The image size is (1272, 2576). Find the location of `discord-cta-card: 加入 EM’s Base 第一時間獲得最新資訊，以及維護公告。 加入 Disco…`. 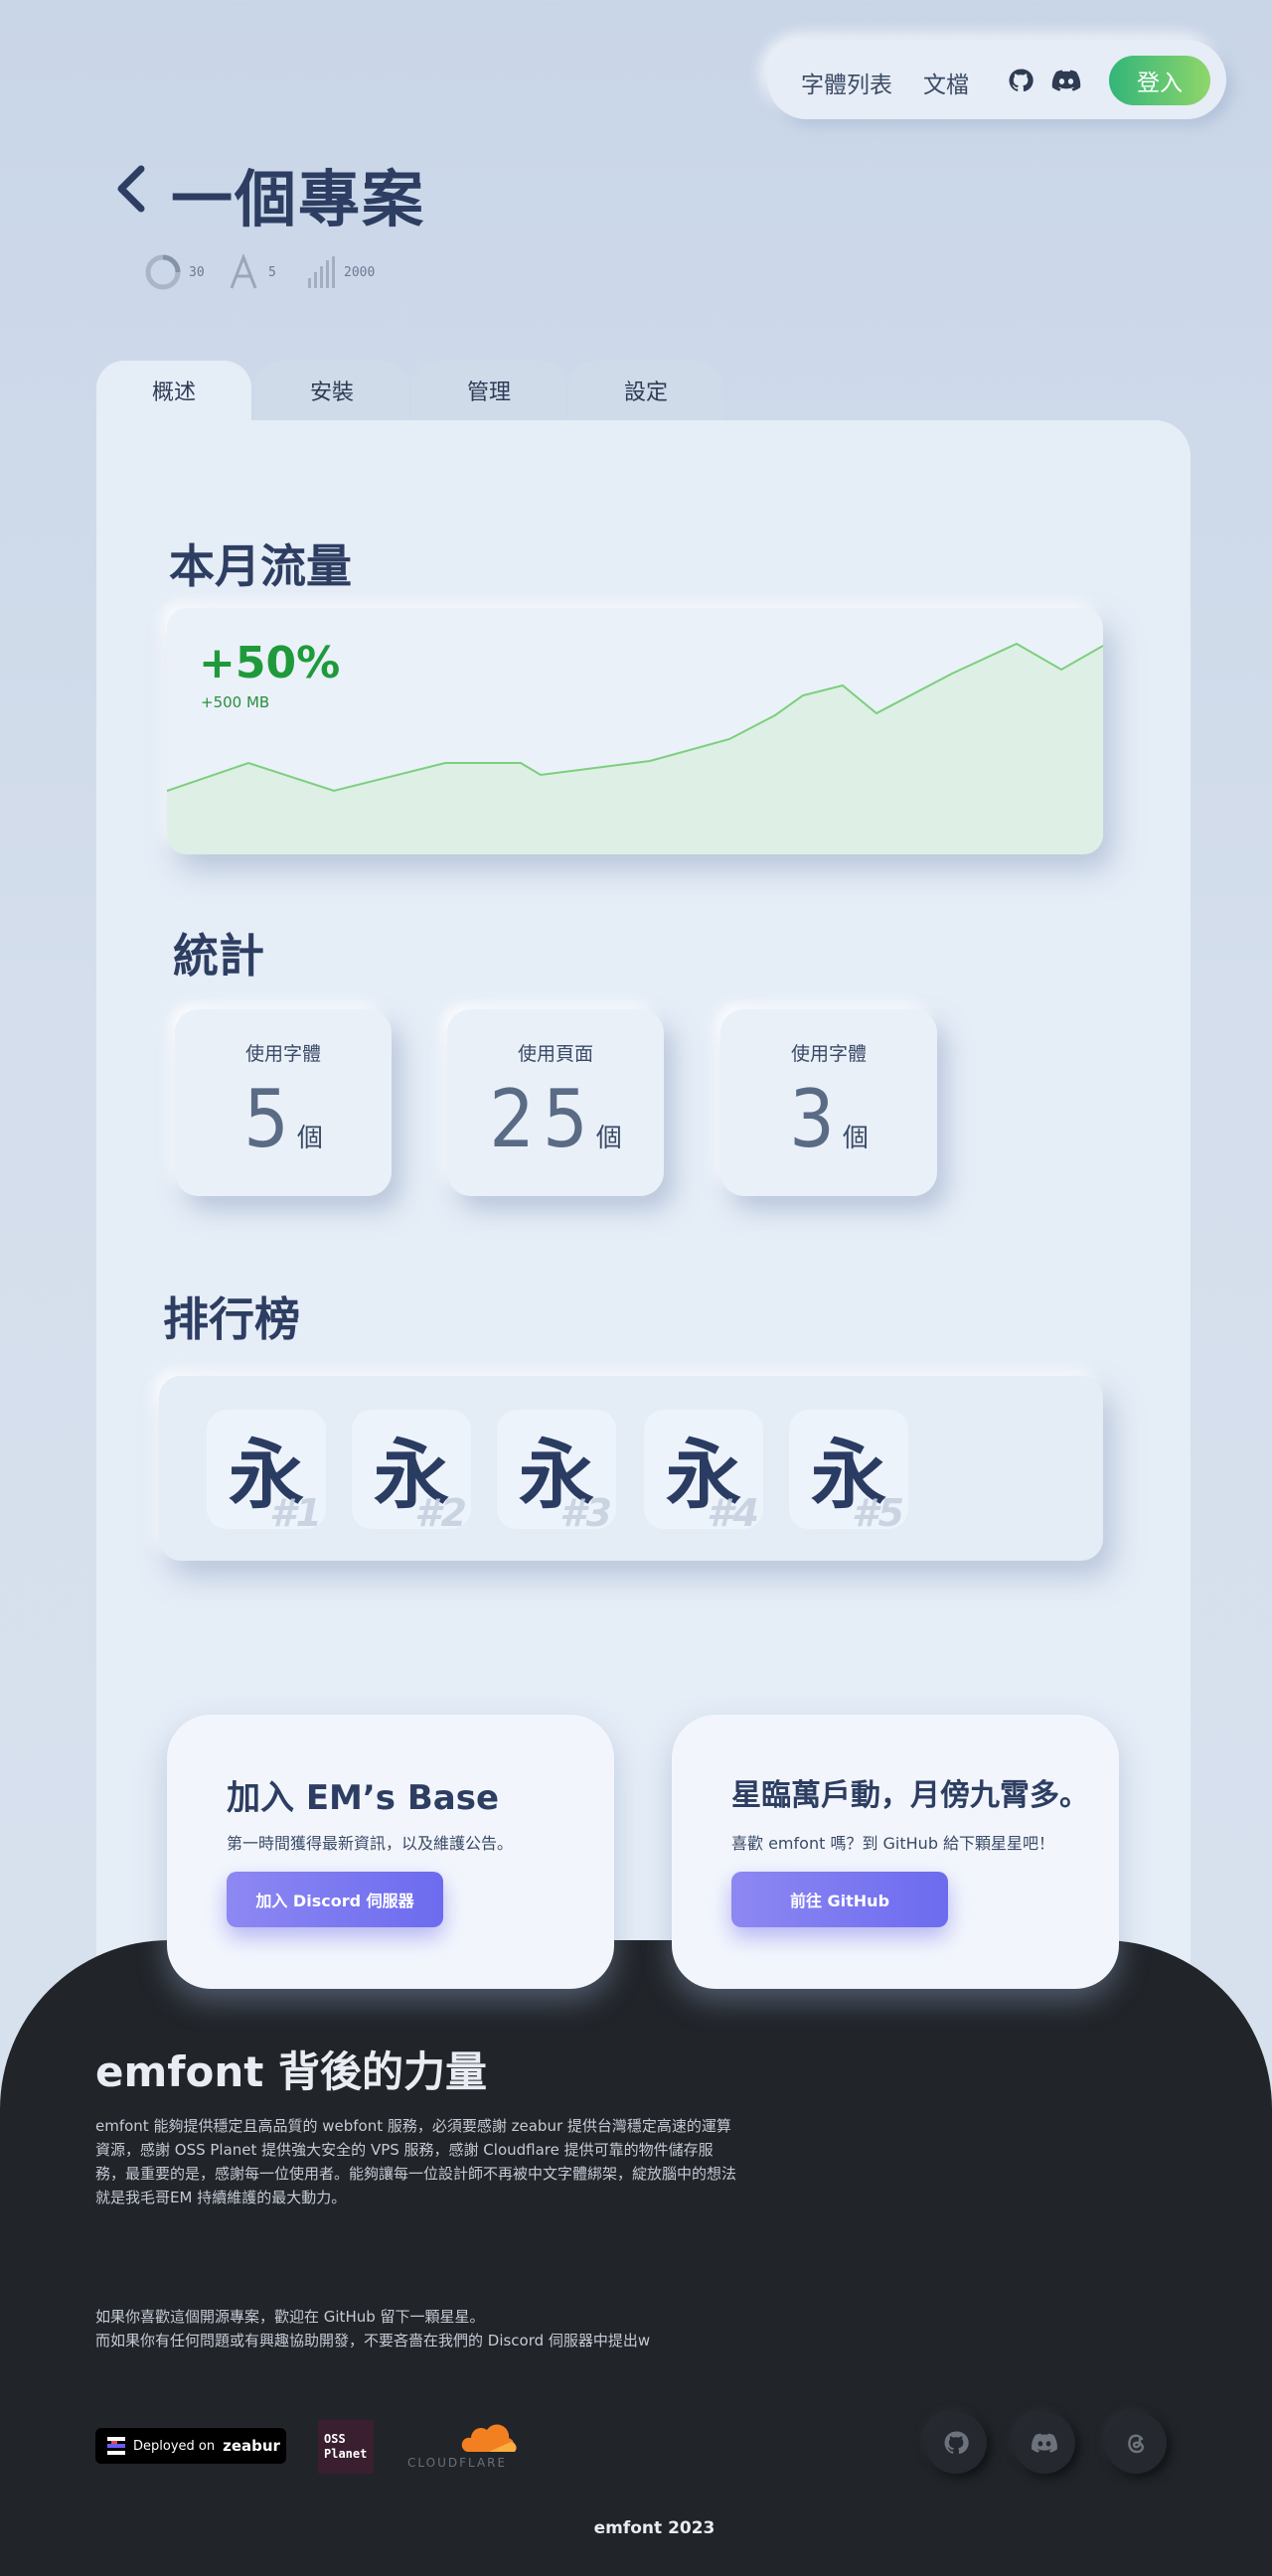

discord-cta-card: 加入 EM’s Base 第一時間獲得最新資訊，以及維護公告。 加入 Disco… is located at coordinates (391, 1852).